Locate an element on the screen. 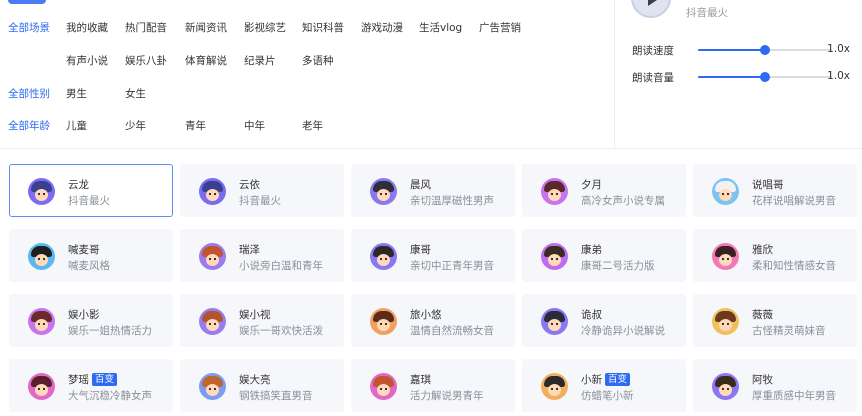 This screenshot has height=416, width=862. filter-age-item: 青年 is located at coordinates (195, 125).